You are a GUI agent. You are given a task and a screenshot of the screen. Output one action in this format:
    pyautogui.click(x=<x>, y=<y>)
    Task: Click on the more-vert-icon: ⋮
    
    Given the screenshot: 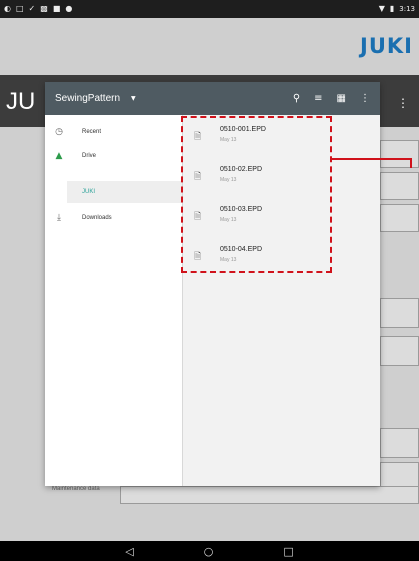 What is the action you would take?
    pyautogui.click(x=365, y=98)
    